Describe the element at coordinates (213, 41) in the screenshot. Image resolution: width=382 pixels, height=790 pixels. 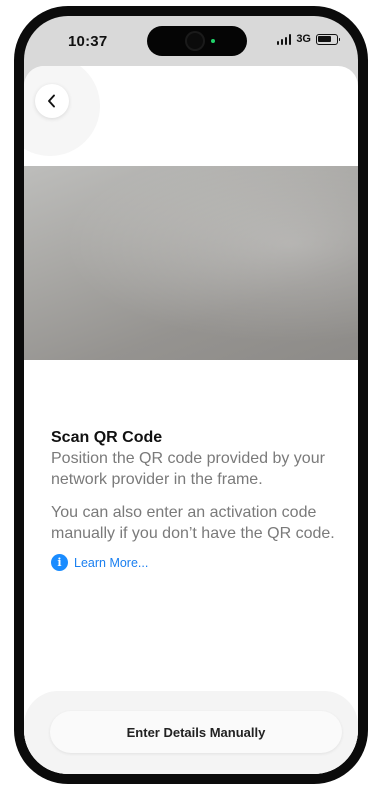
I see `camera-indicator-dot` at that location.